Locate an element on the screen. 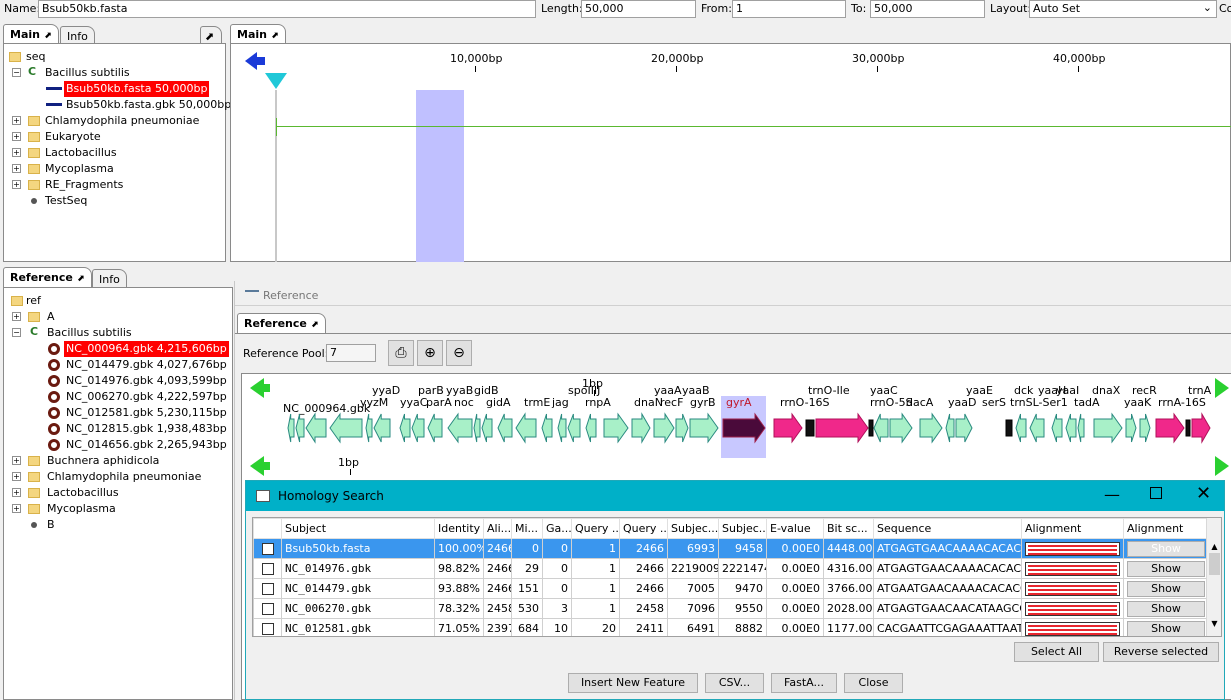 This screenshot has width=1231, height=700. tree-item-chlamydophila-ref: Chlamydophila pneumoniae is located at coordinates (124, 477).